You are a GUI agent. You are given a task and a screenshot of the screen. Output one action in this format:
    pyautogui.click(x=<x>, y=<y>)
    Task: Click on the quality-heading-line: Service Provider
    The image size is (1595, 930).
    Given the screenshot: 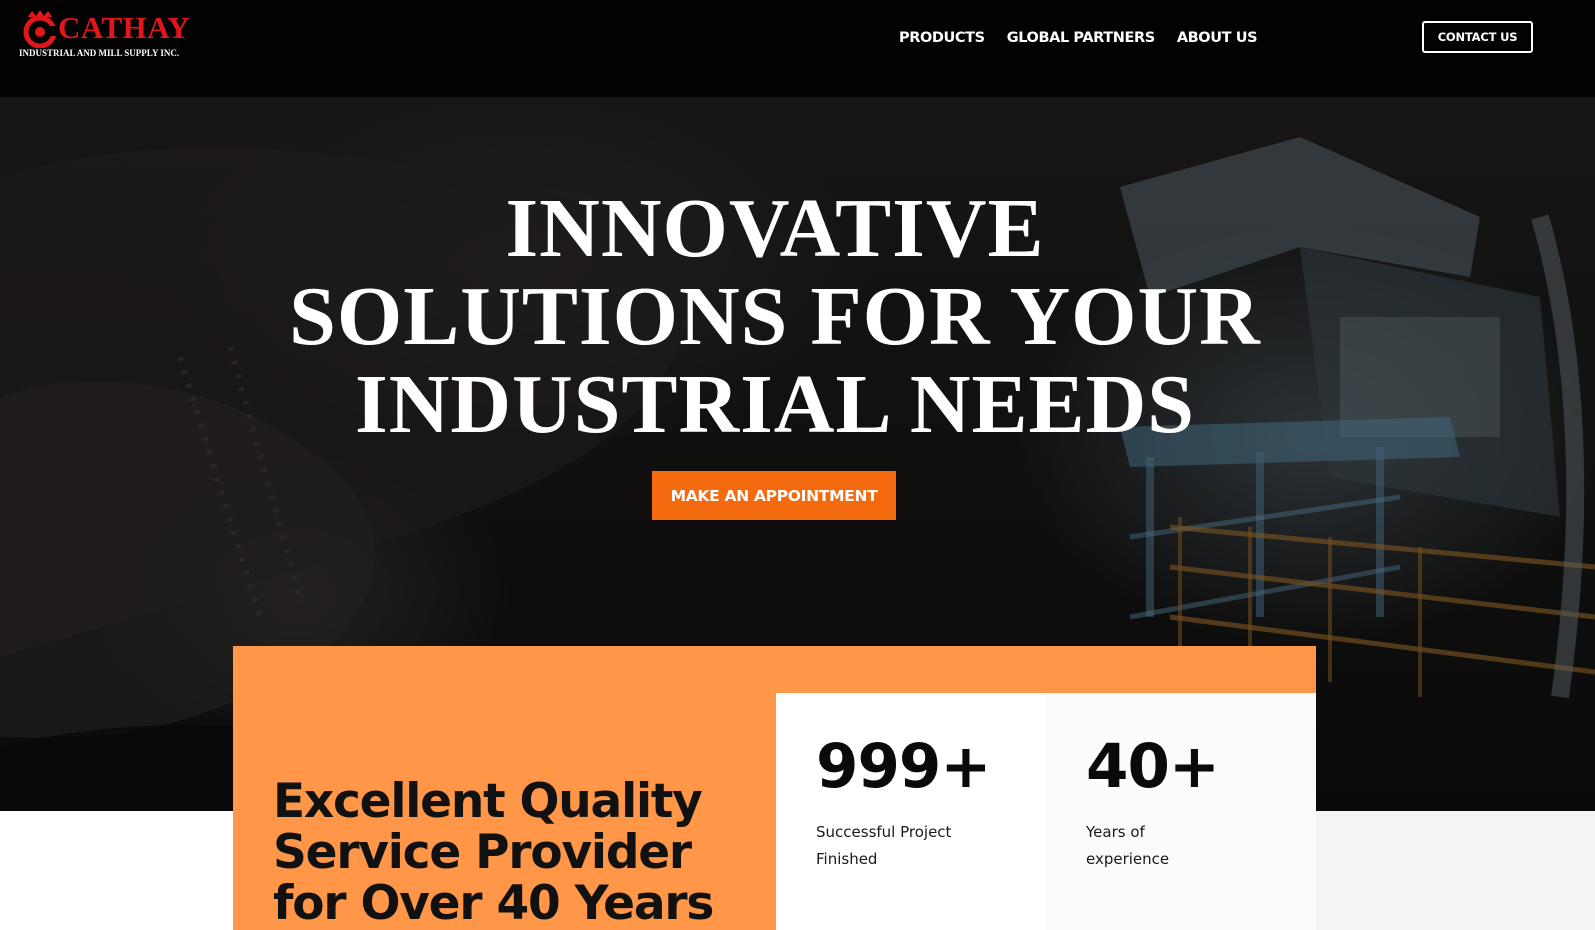 What is the action you would take?
    pyautogui.click(x=482, y=852)
    